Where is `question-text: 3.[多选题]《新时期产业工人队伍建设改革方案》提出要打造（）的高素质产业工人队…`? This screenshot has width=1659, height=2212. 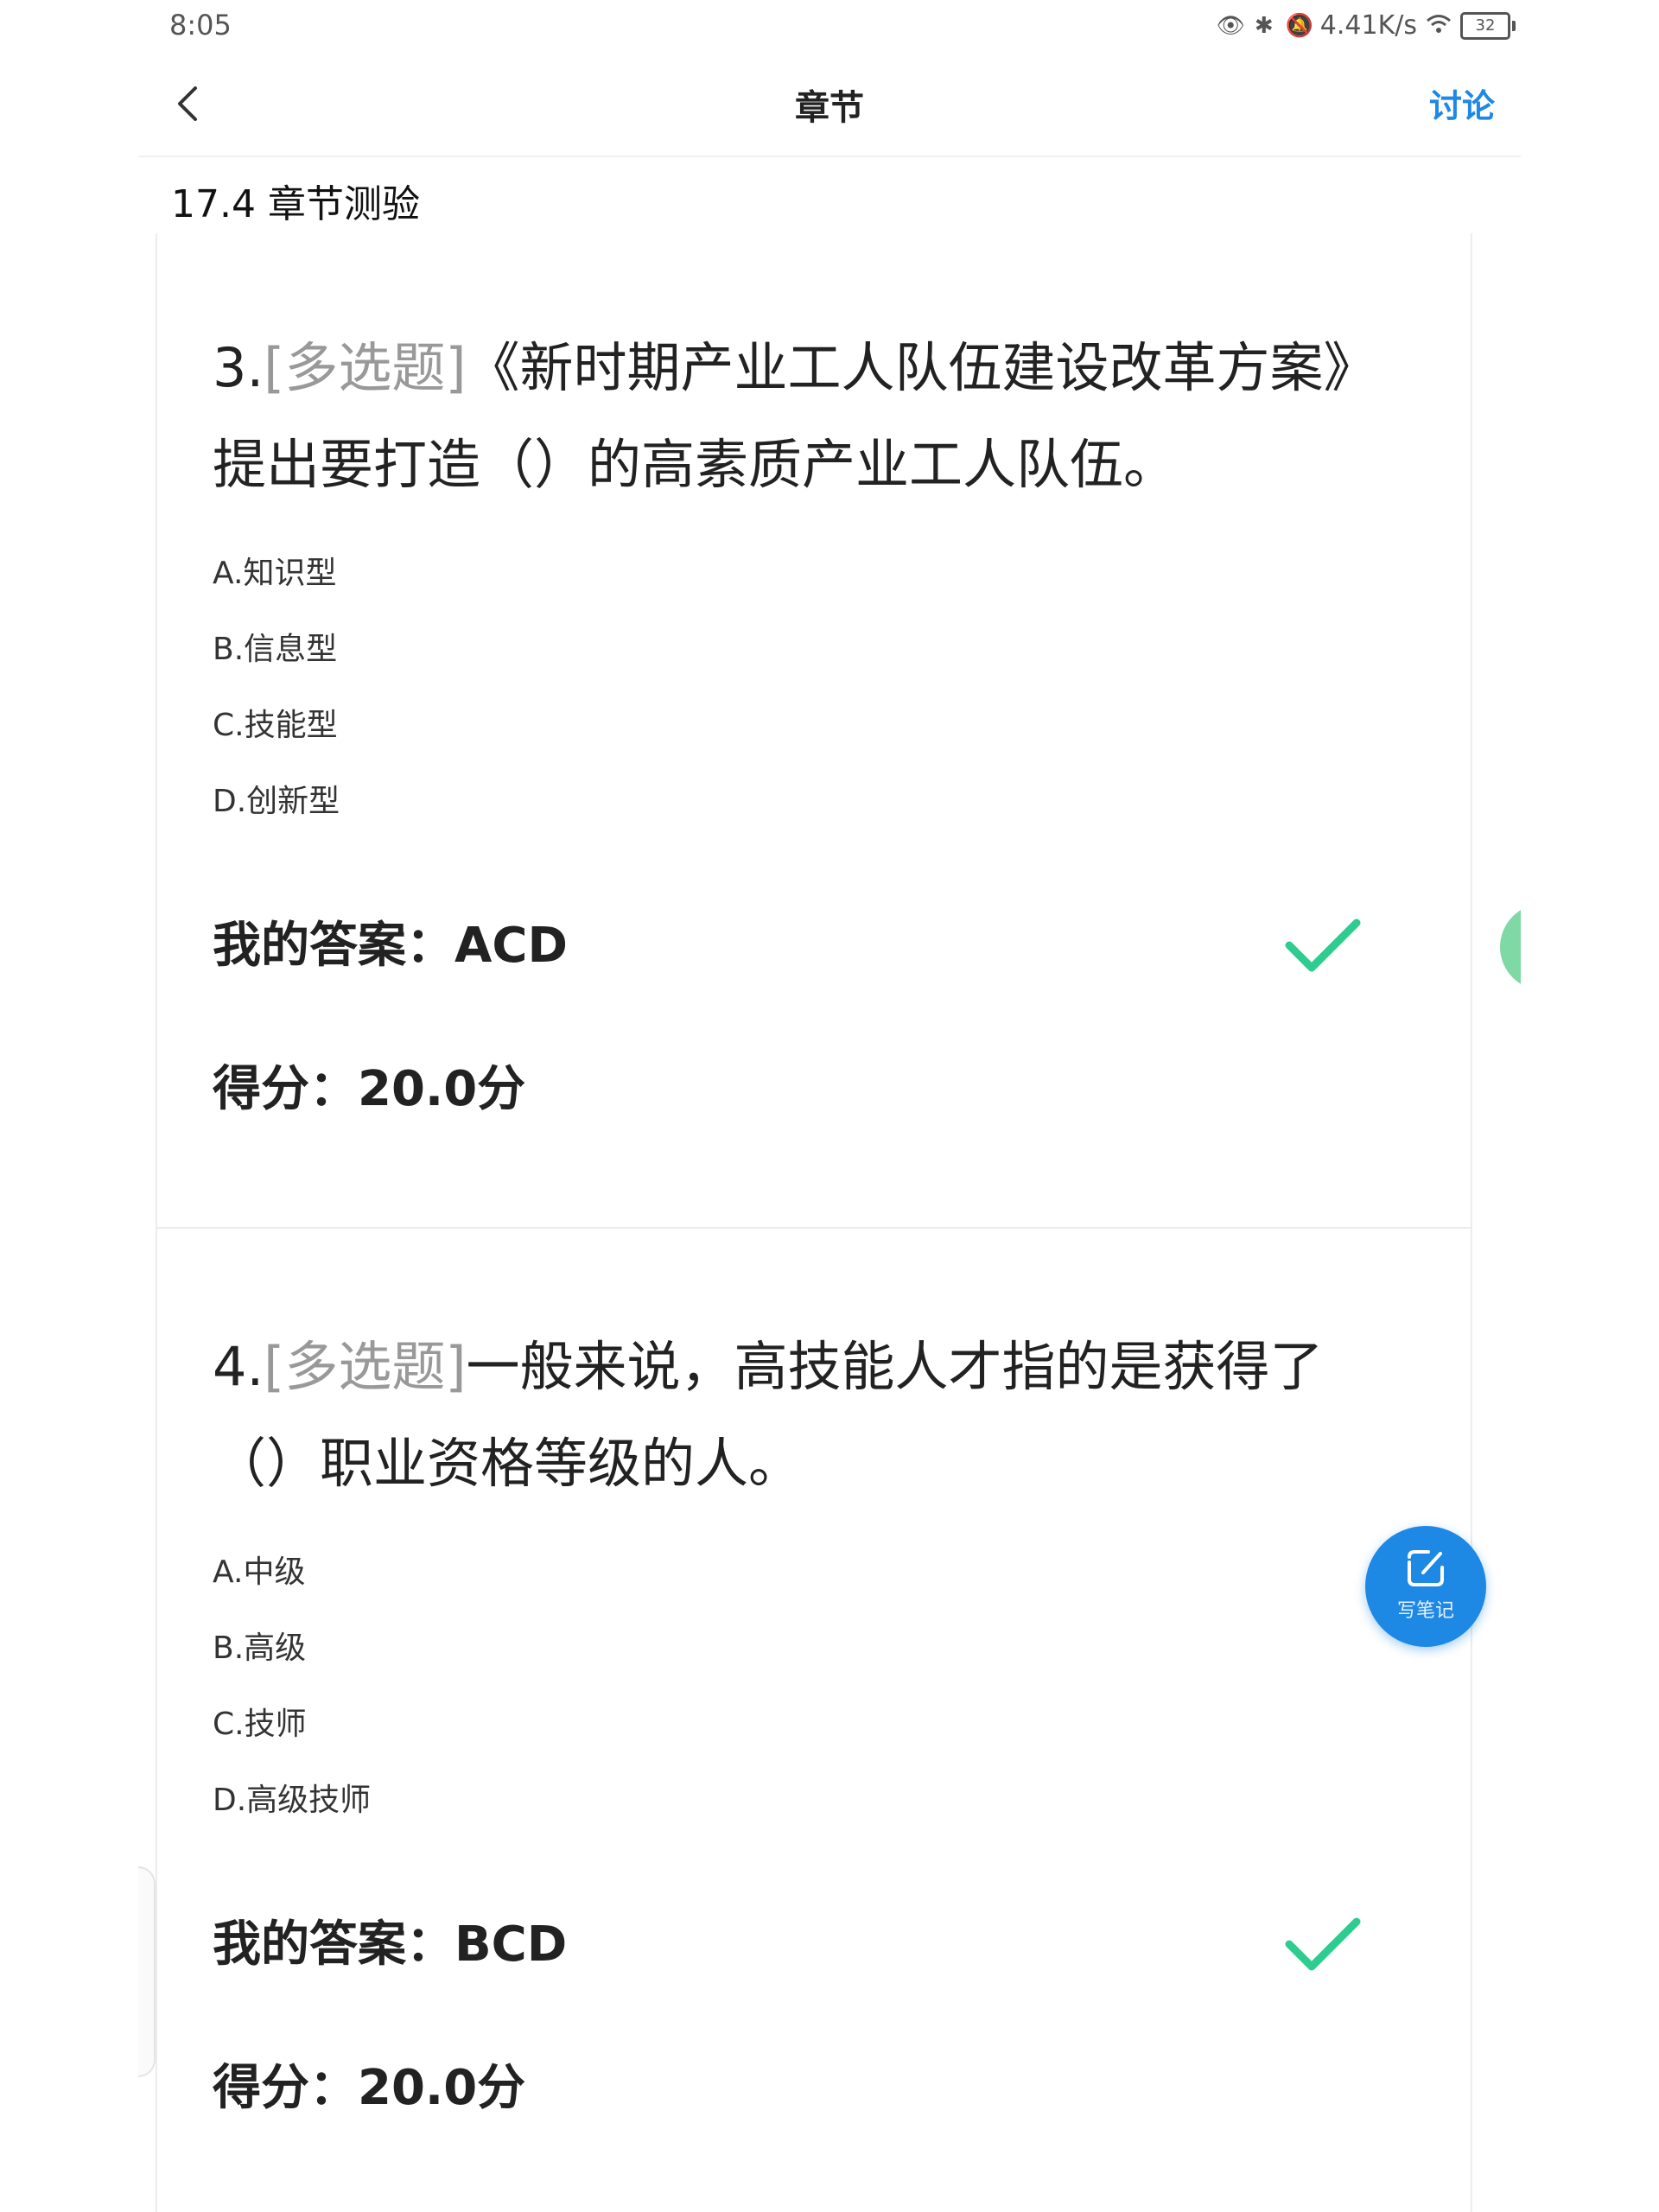
question-text: 3.[多选题]《新时期产业工人队伍建设改革方案》提出要打造（）的高素质产业工人队… is located at coordinates (800, 416).